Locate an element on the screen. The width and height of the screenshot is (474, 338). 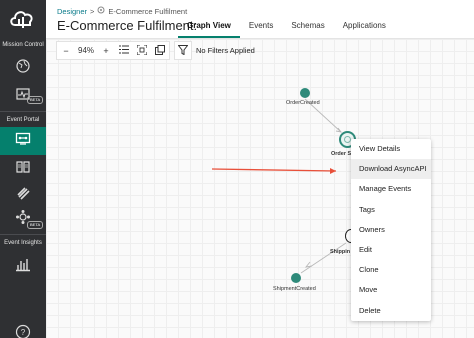
menu-item-owners: Owners is located at coordinates (391, 230).